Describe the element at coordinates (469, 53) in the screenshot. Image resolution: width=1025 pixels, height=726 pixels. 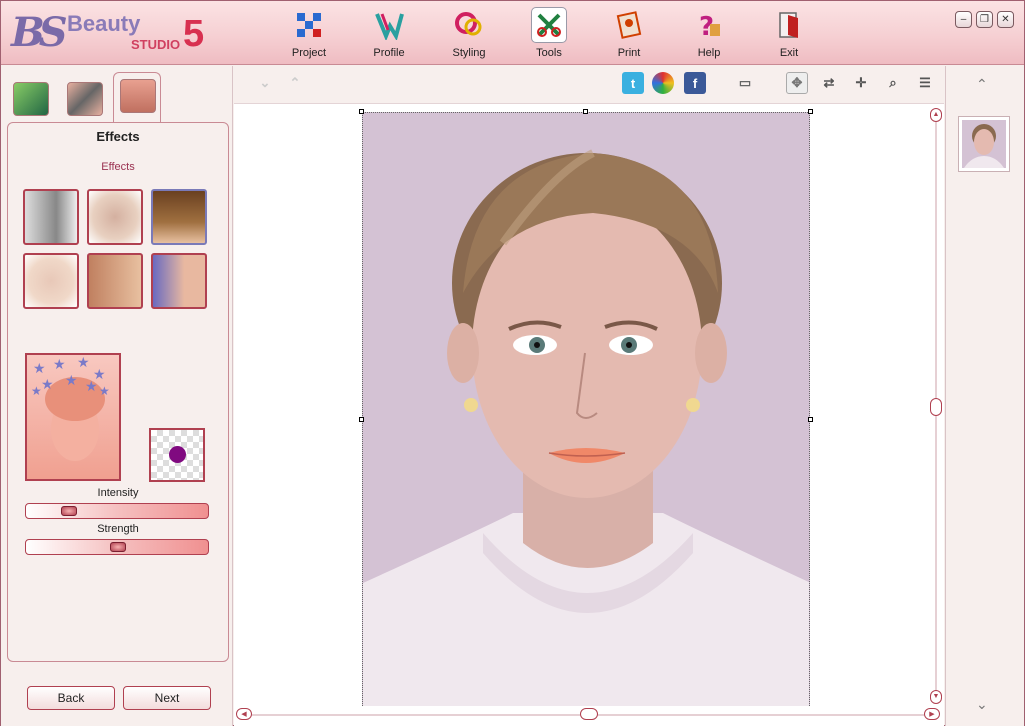
I see `nav-styling-label: Styling` at that location.